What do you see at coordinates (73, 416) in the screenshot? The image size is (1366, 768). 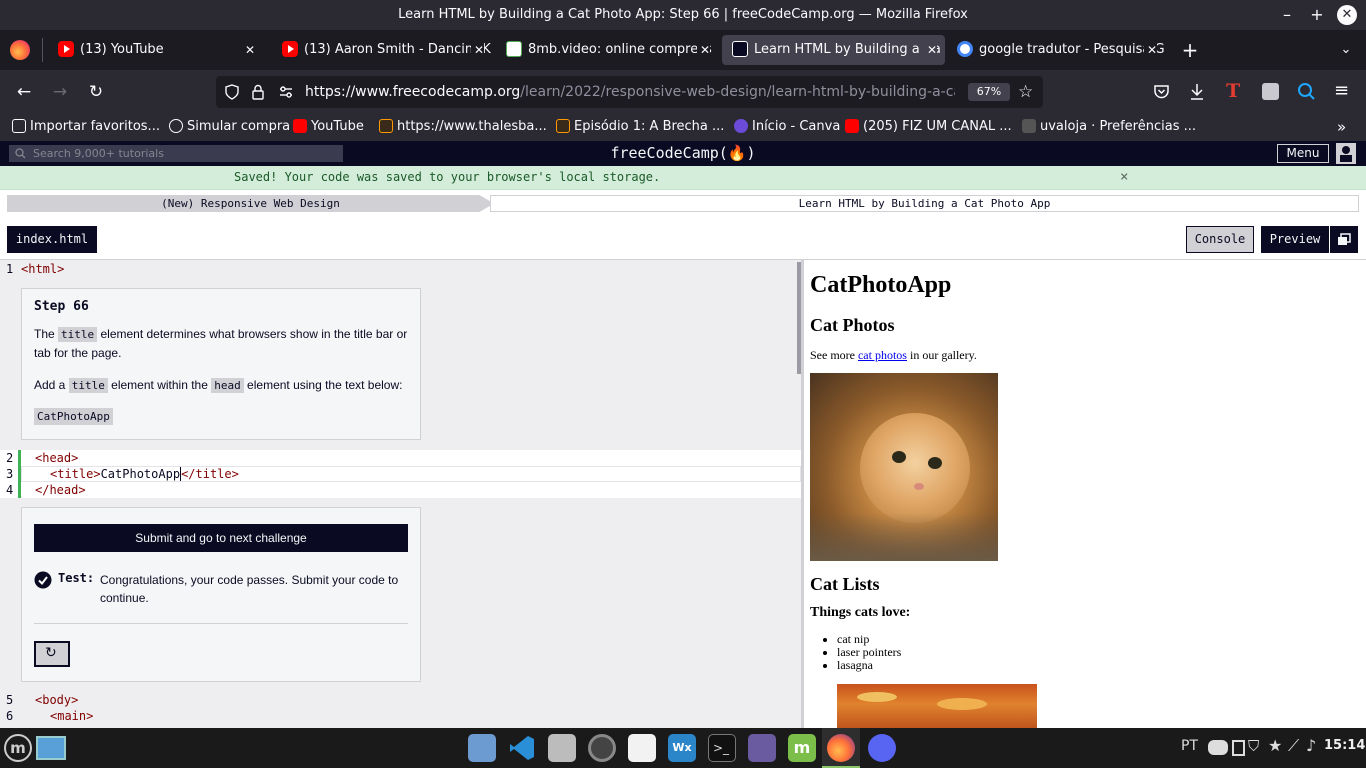 I see `inline-code: CatPhotoApp` at bounding box center [73, 416].